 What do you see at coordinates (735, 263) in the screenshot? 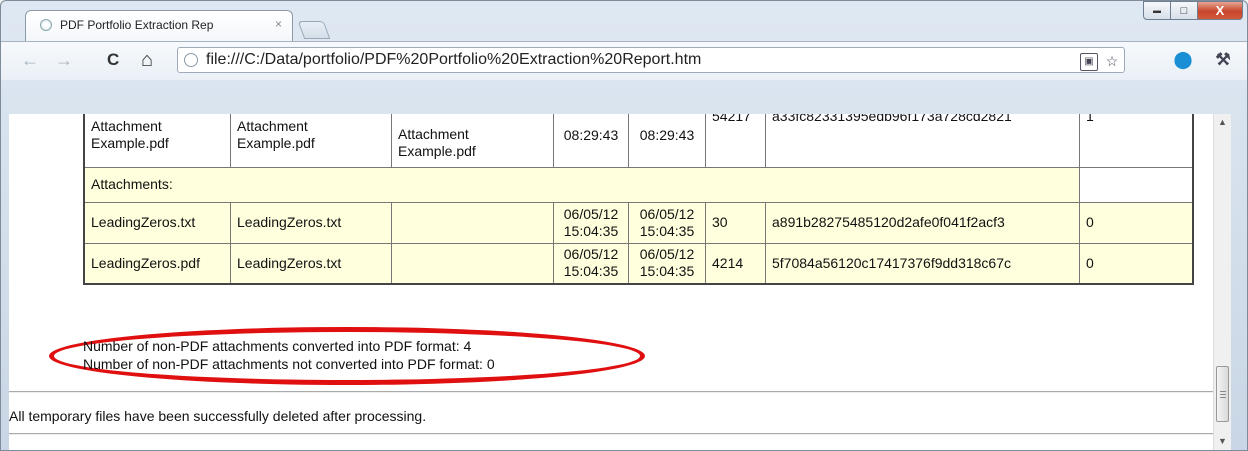
I see `cell-size: 4214` at bounding box center [735, 263].